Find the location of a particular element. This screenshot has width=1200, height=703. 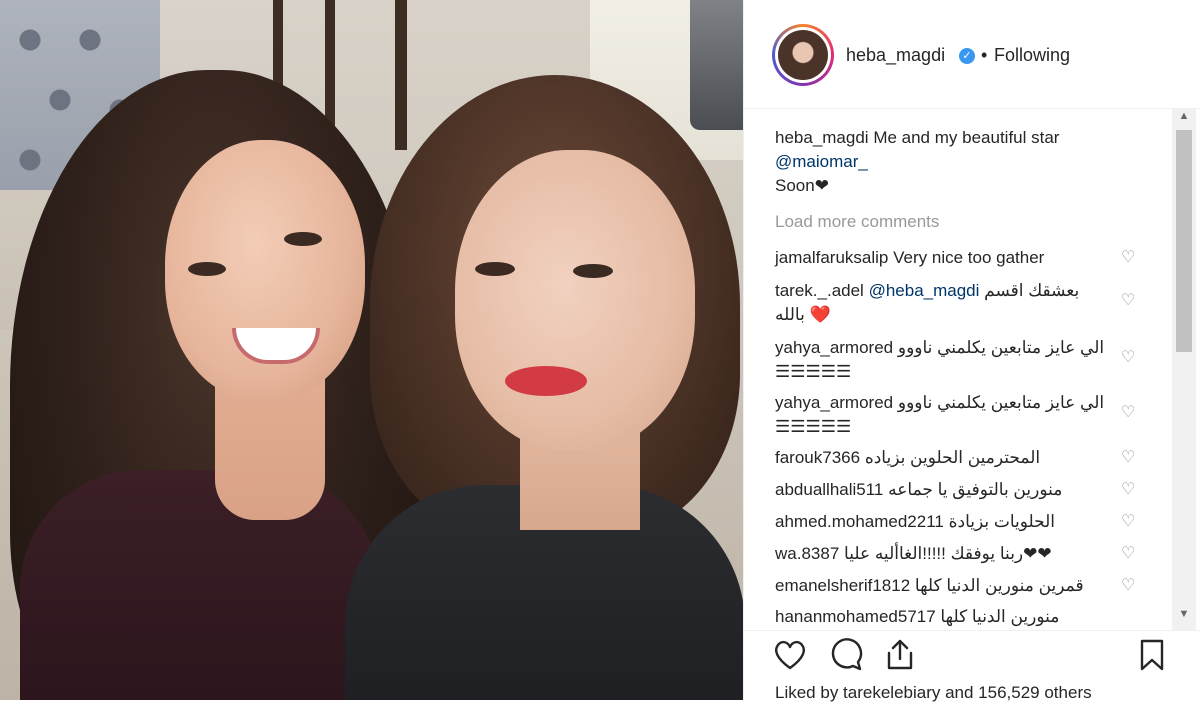

comment-username: hananmohamed5717 is located at coordinates (855, 616).